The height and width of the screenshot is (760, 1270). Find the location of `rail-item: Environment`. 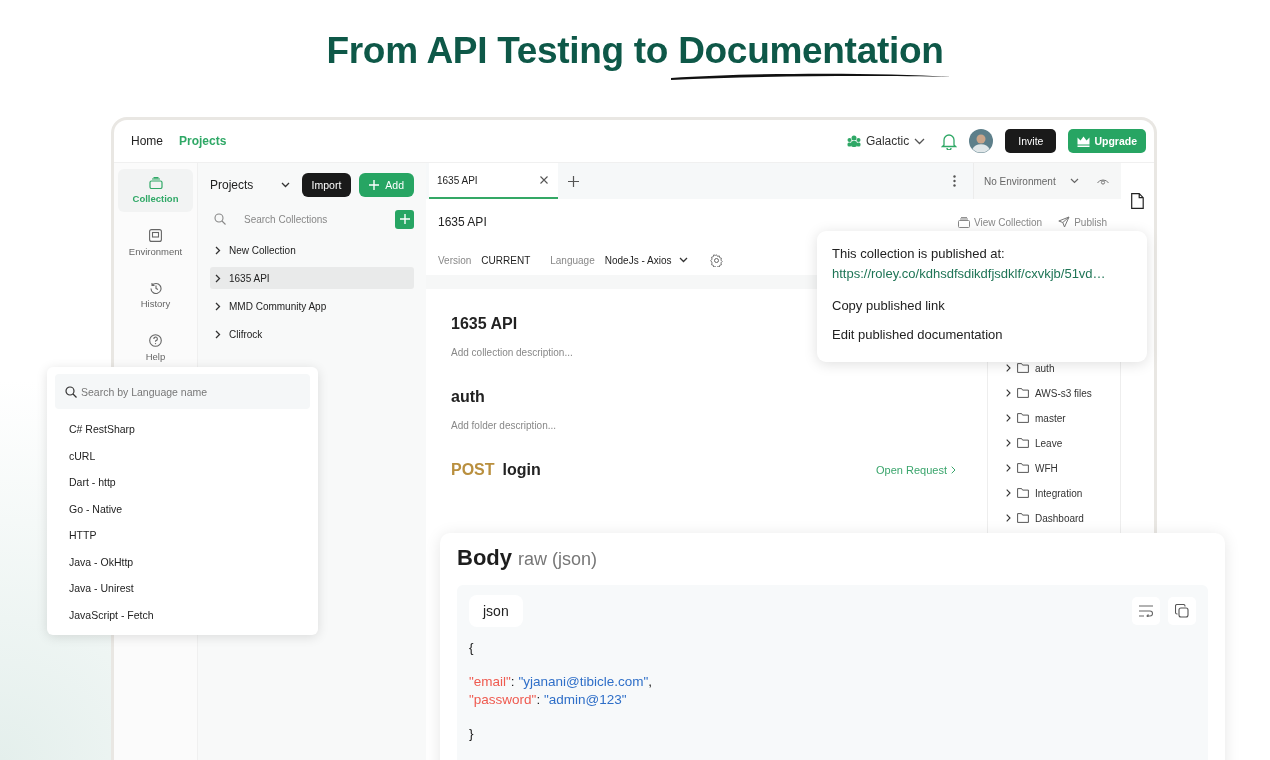

rail-item: Environment is located at coordinates (155, 243).